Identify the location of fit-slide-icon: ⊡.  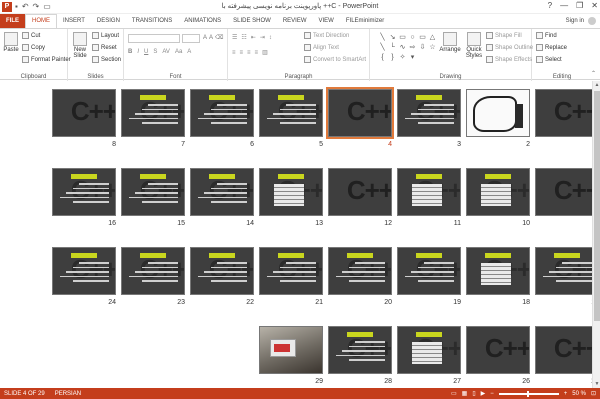
(593, 393).